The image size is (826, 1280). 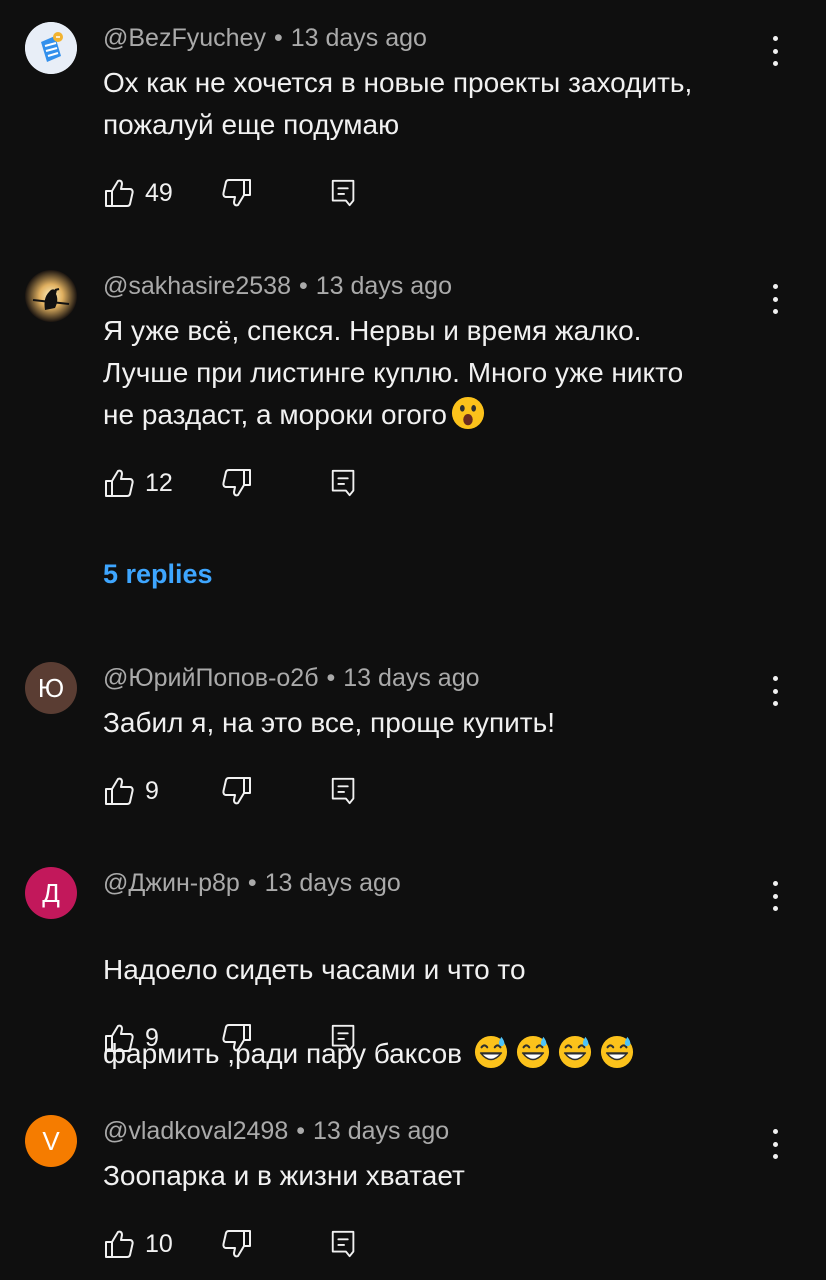 I want to click on comment-meta: @ЮрийПопов-о2б • 13 days ago, so click(x=291, y=678).